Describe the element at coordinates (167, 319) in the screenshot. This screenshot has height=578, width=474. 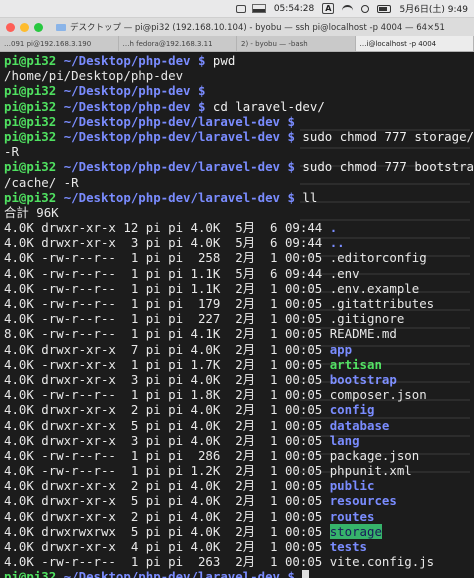
I see `listing-meta: 4.0K -rw-r--r-- 1 pi pi 227 2月 1 00:05` at that location.